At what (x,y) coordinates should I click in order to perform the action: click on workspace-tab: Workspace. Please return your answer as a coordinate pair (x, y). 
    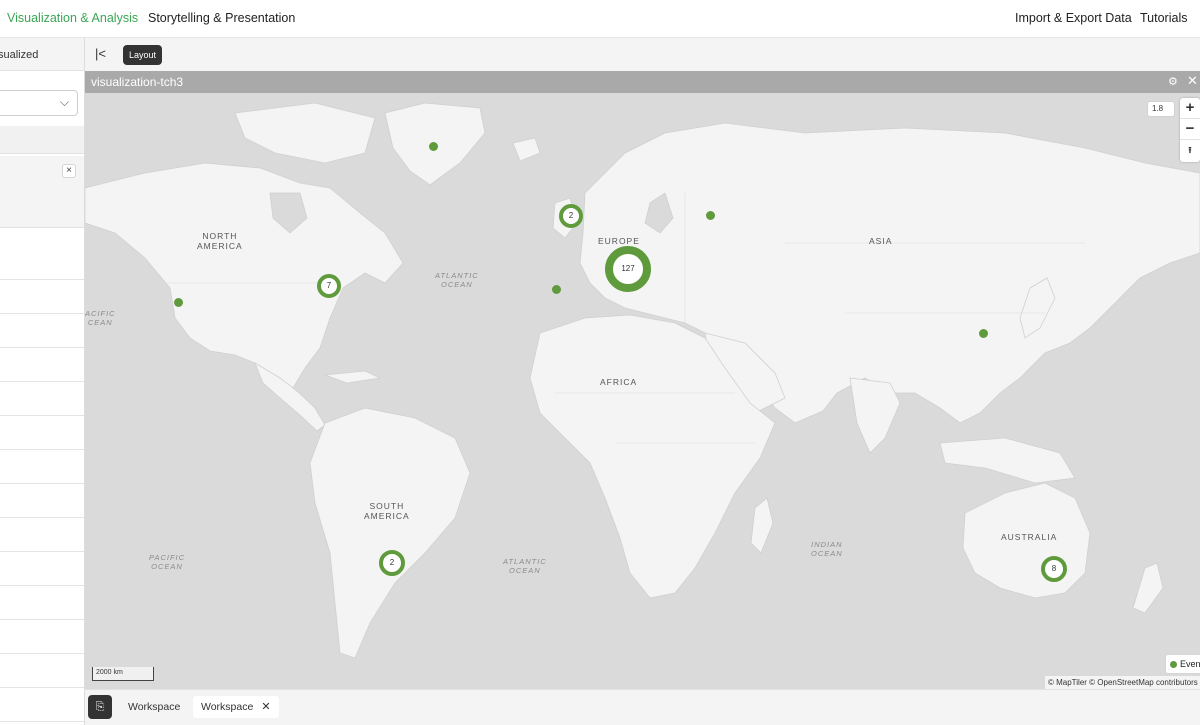
    Looking at the image, I should click on (154, 707).